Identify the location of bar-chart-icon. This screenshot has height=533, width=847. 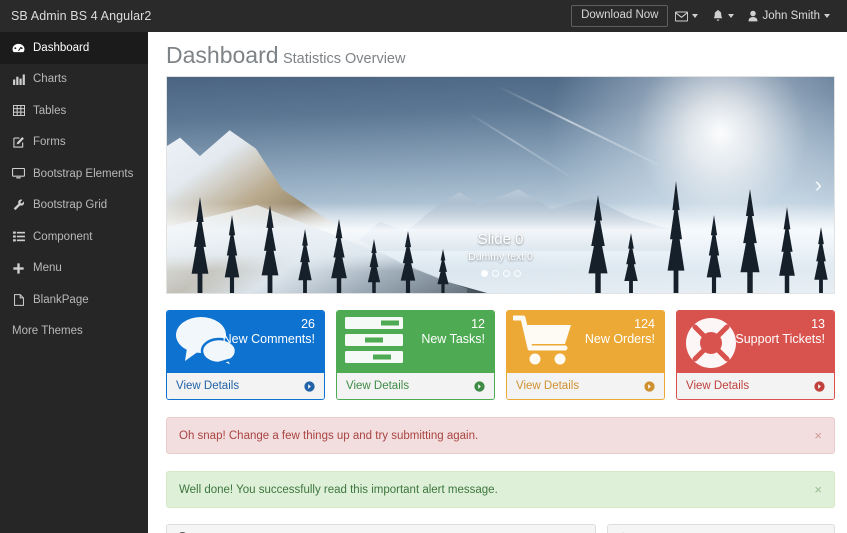
(18, 79).